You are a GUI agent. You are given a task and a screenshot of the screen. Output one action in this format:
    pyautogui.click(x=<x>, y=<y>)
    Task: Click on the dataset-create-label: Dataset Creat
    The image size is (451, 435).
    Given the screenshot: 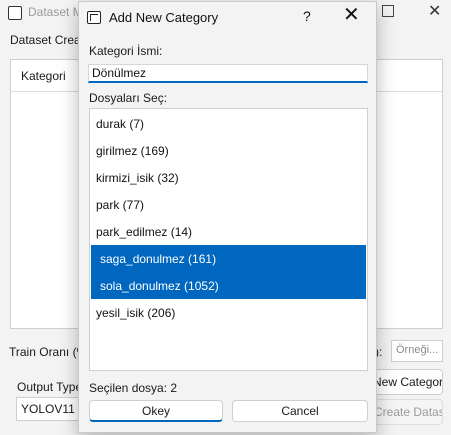 What is the action you would take?
    pyautogui.click(x=47, y=40)
    